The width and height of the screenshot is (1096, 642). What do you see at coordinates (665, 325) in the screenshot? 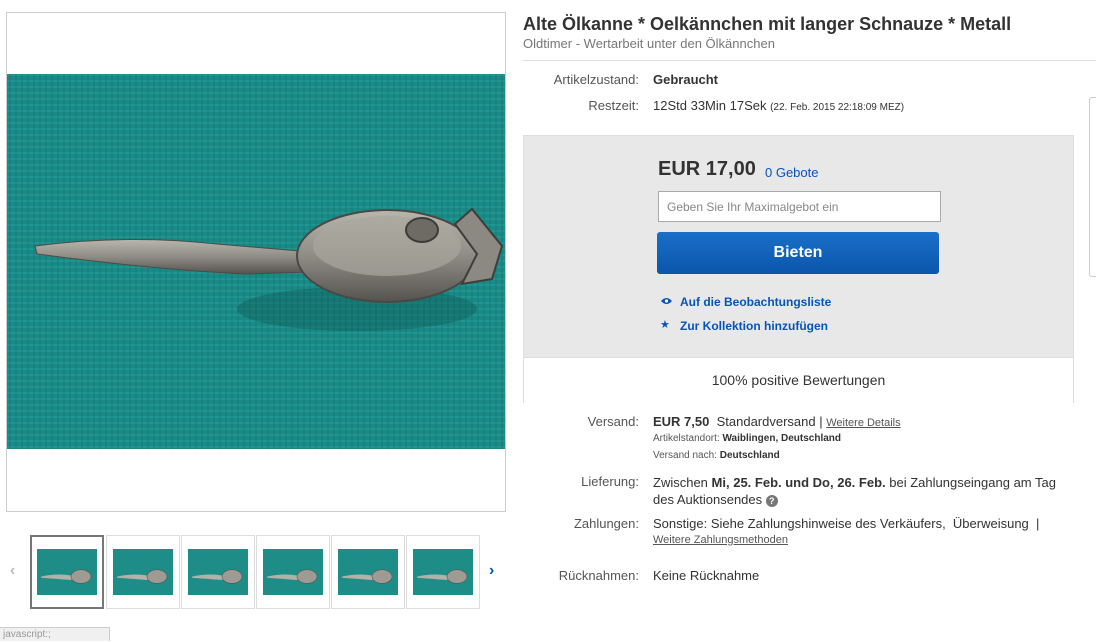
I see `star-icon: ★` at bounding box center [665, 325].